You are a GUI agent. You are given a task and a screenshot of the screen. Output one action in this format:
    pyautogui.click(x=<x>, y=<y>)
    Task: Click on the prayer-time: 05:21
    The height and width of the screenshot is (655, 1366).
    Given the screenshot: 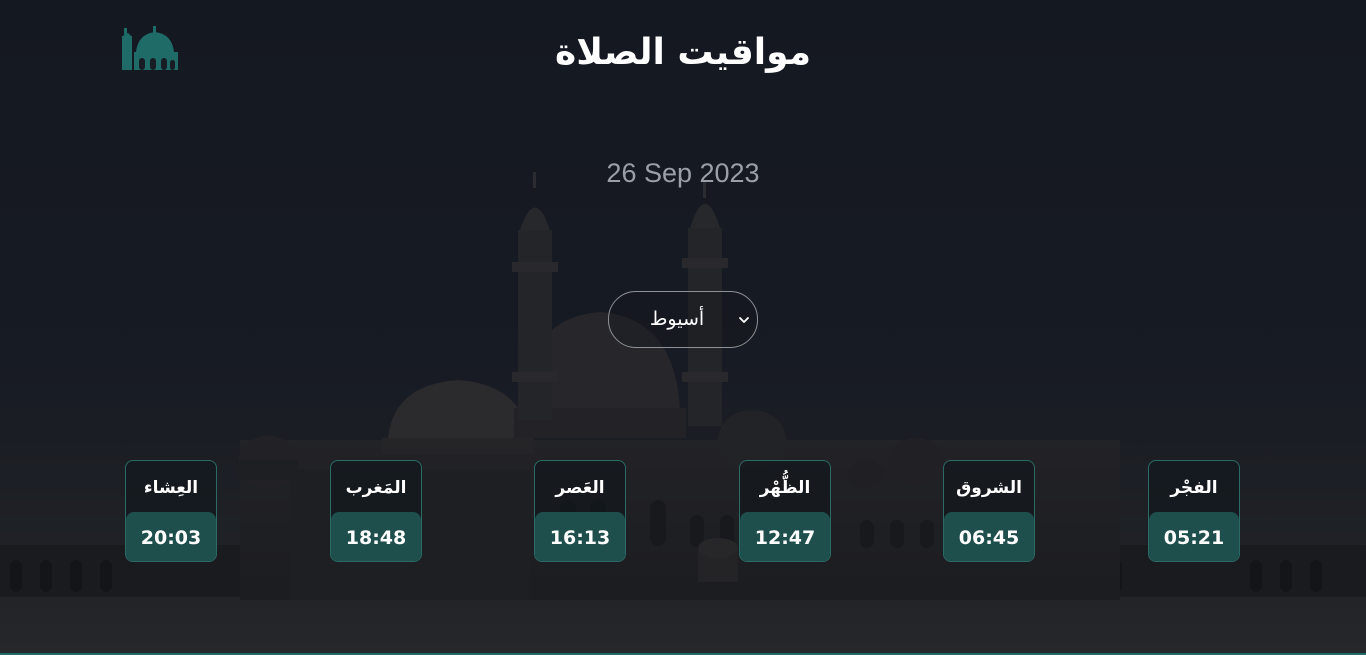 What is the action you would take?
    pyautogui.click(x=1194, y=538)
    